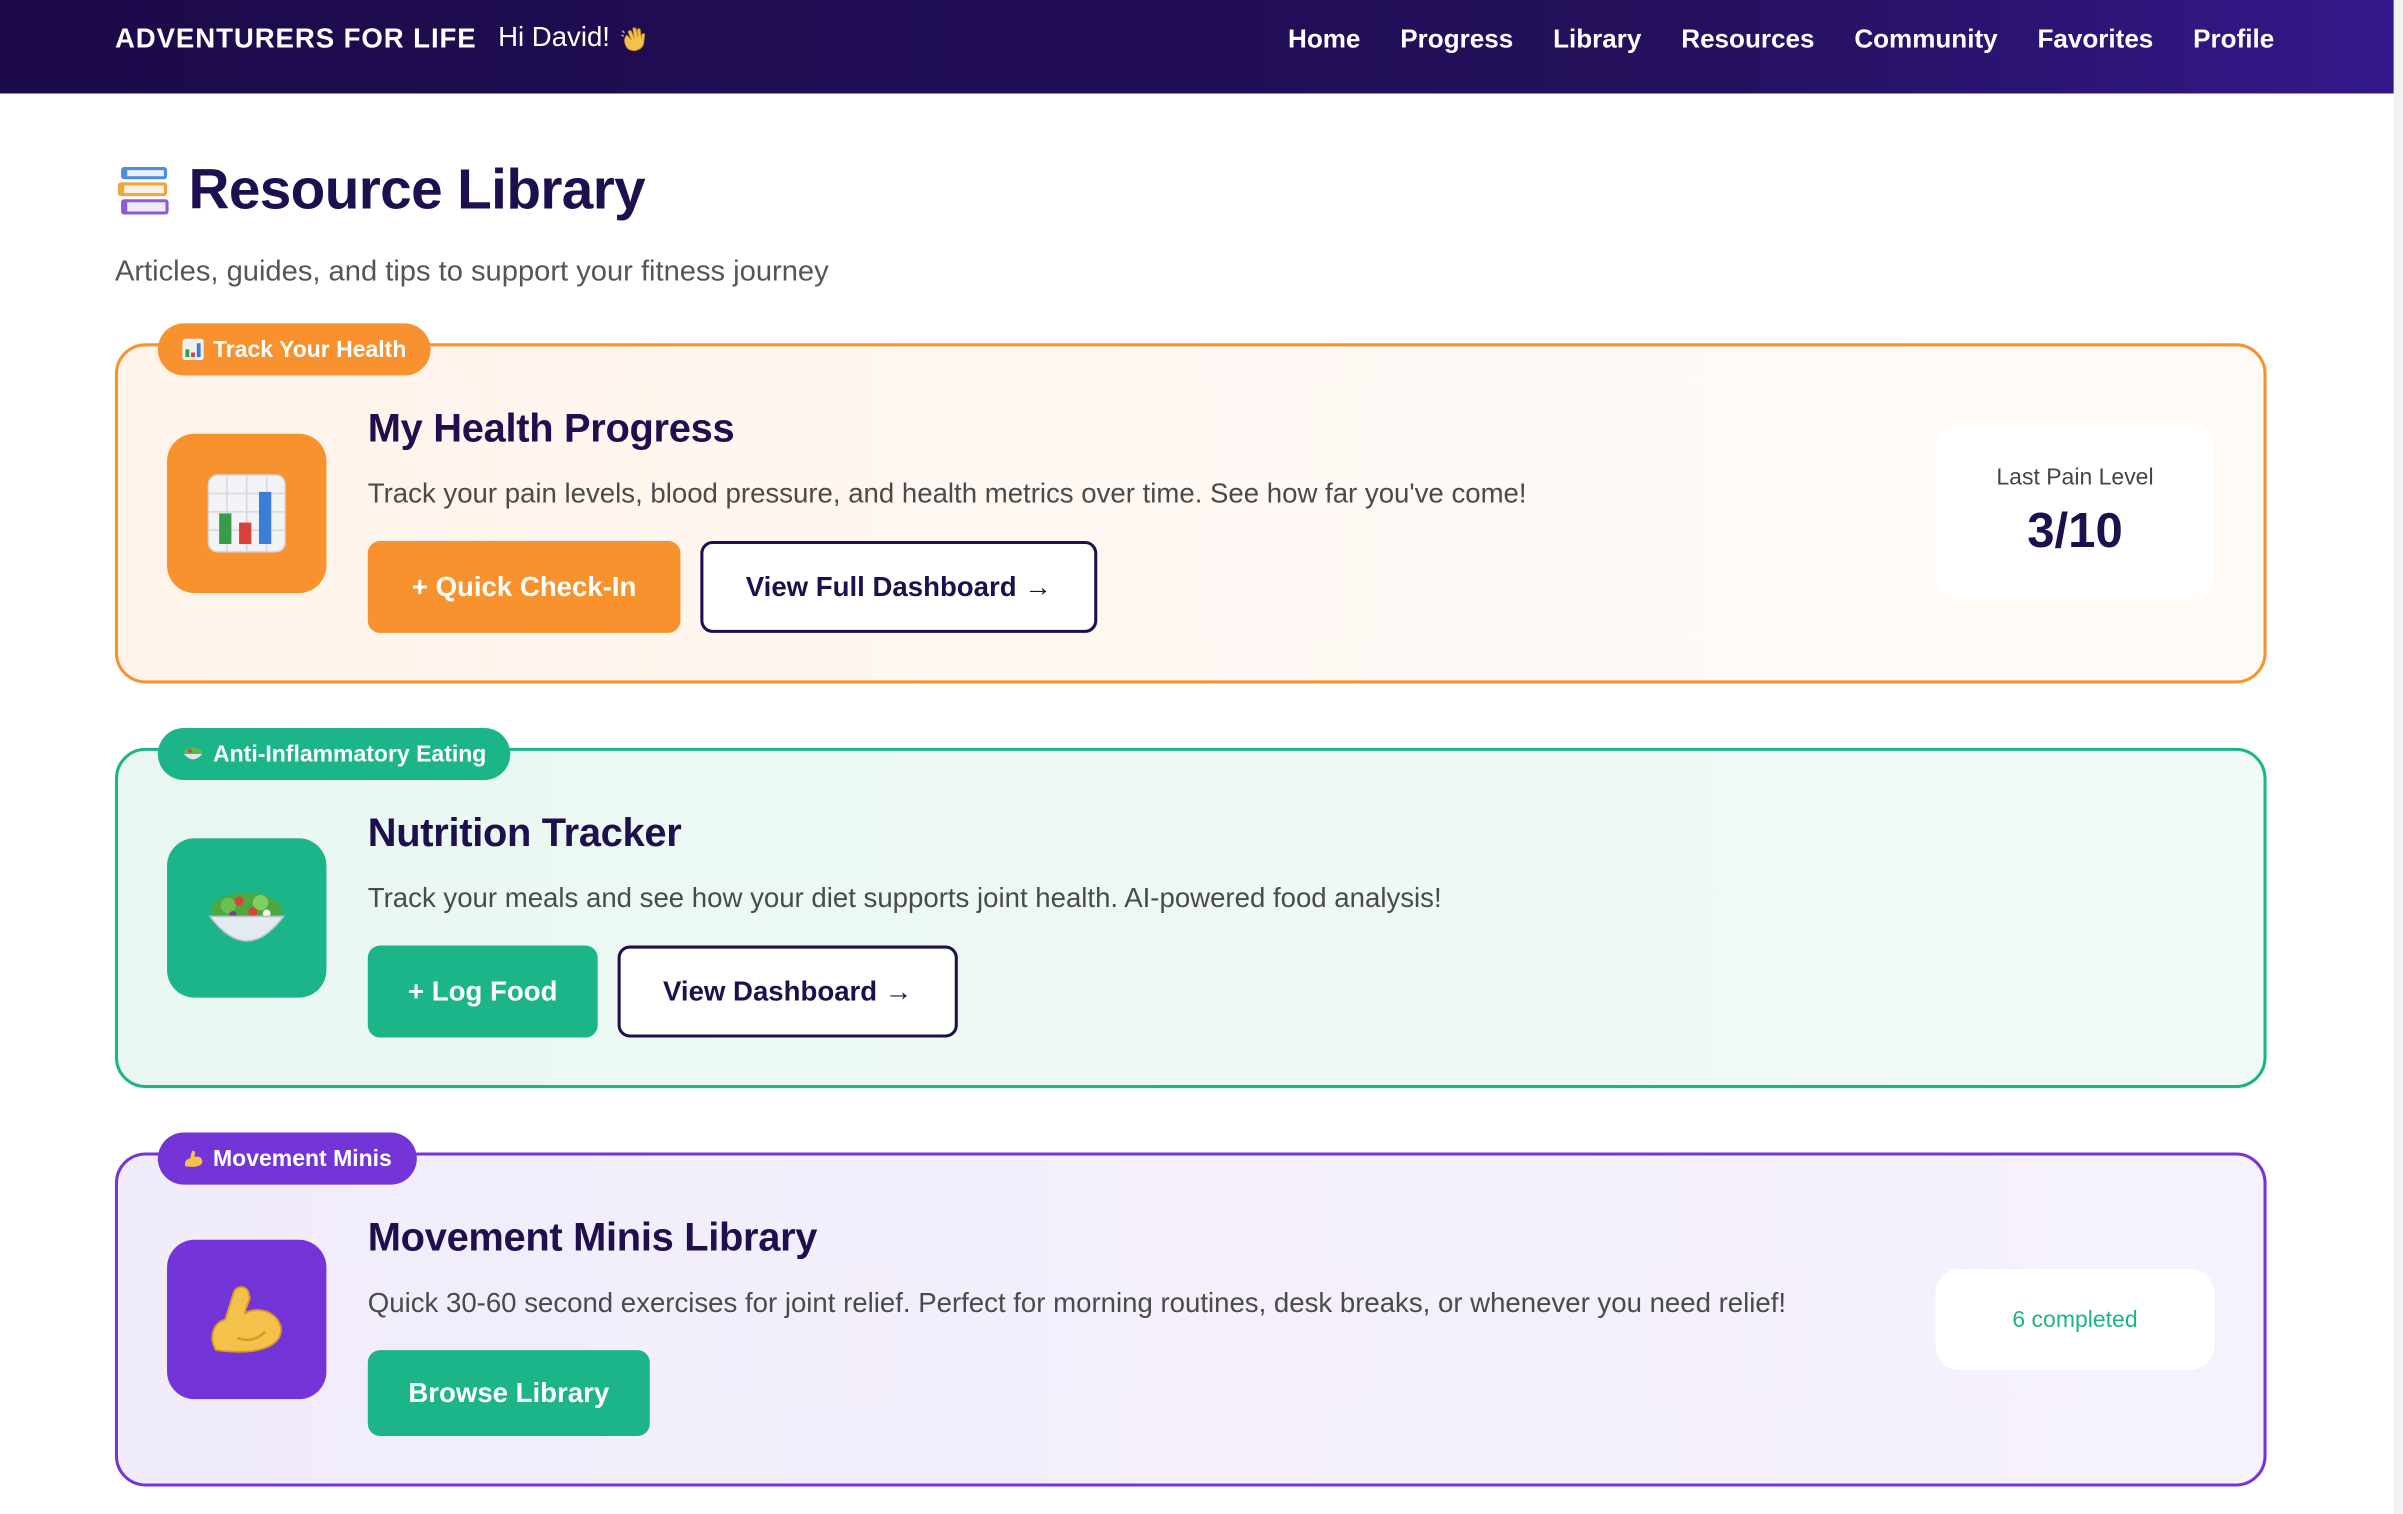 This screenshot has width=2403, height=1514. Describe the element at coordinates (2075, 477) in the screenshot. I see `stat-label: Last Pain Level` at that location.